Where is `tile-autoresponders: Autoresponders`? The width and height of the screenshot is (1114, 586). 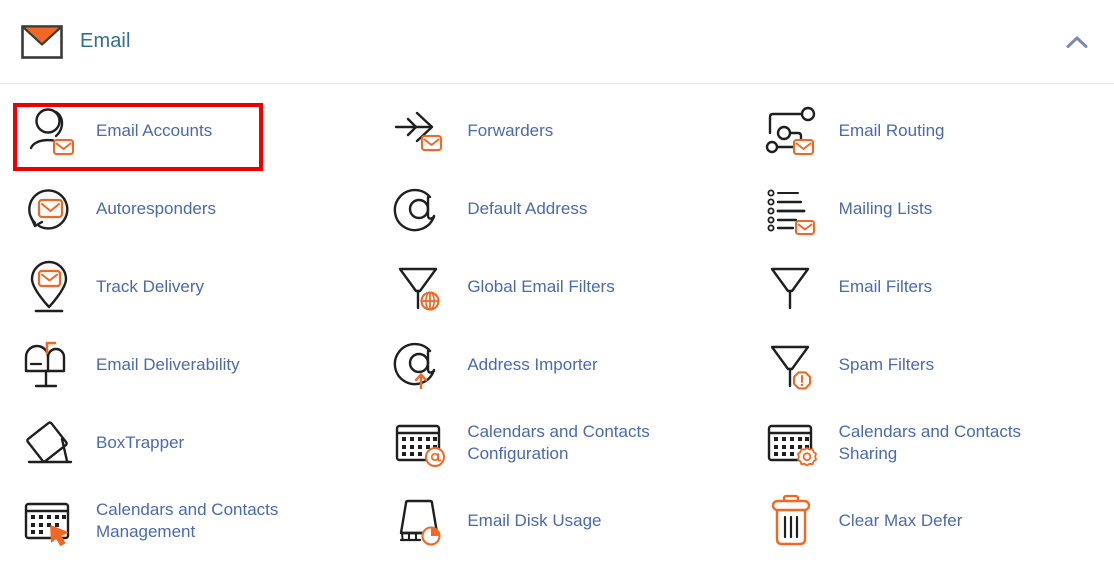 tile-autoresponders: Autoresponders is located at coordinates (185, 209).